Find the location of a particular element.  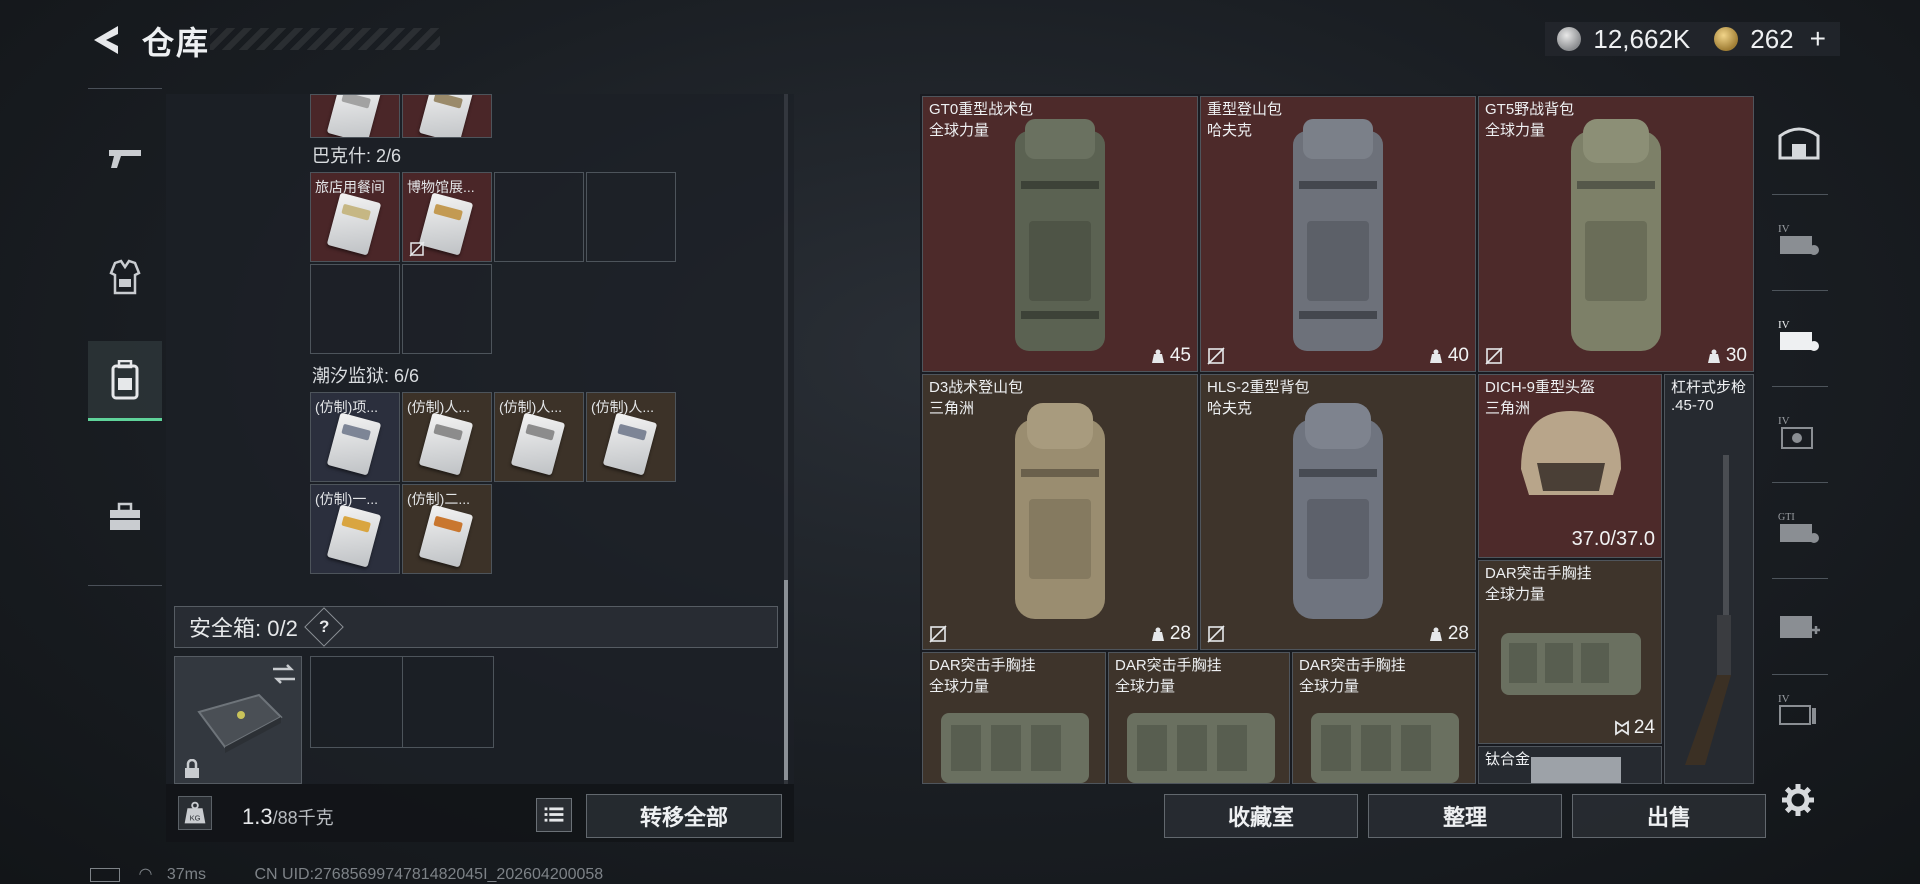

inventory-item: HLS-2重型背包 哈夫克 28 is located at coordinates (1338, 512).